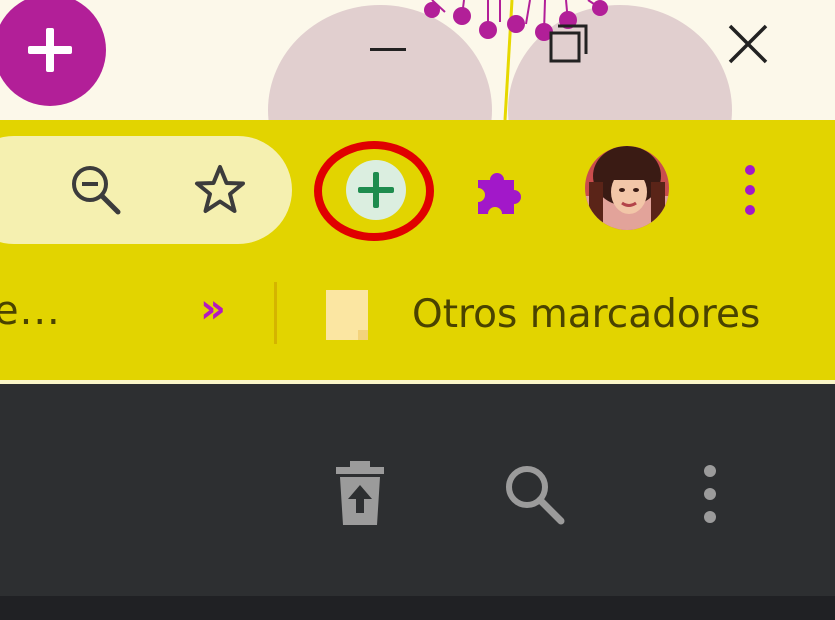 The height and width of the screenshot is (620, 835). I want to click on extension-add-button, so click(376, 190).